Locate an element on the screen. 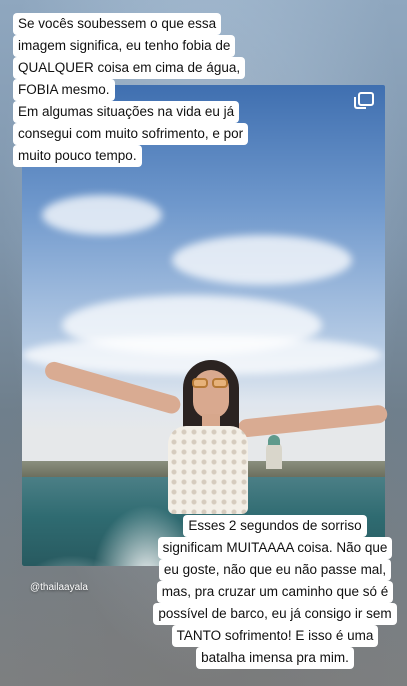 Image resolution: width=407 pixels, height=686 pixels. sunglasses-icon is located at coordinates (211, 383).